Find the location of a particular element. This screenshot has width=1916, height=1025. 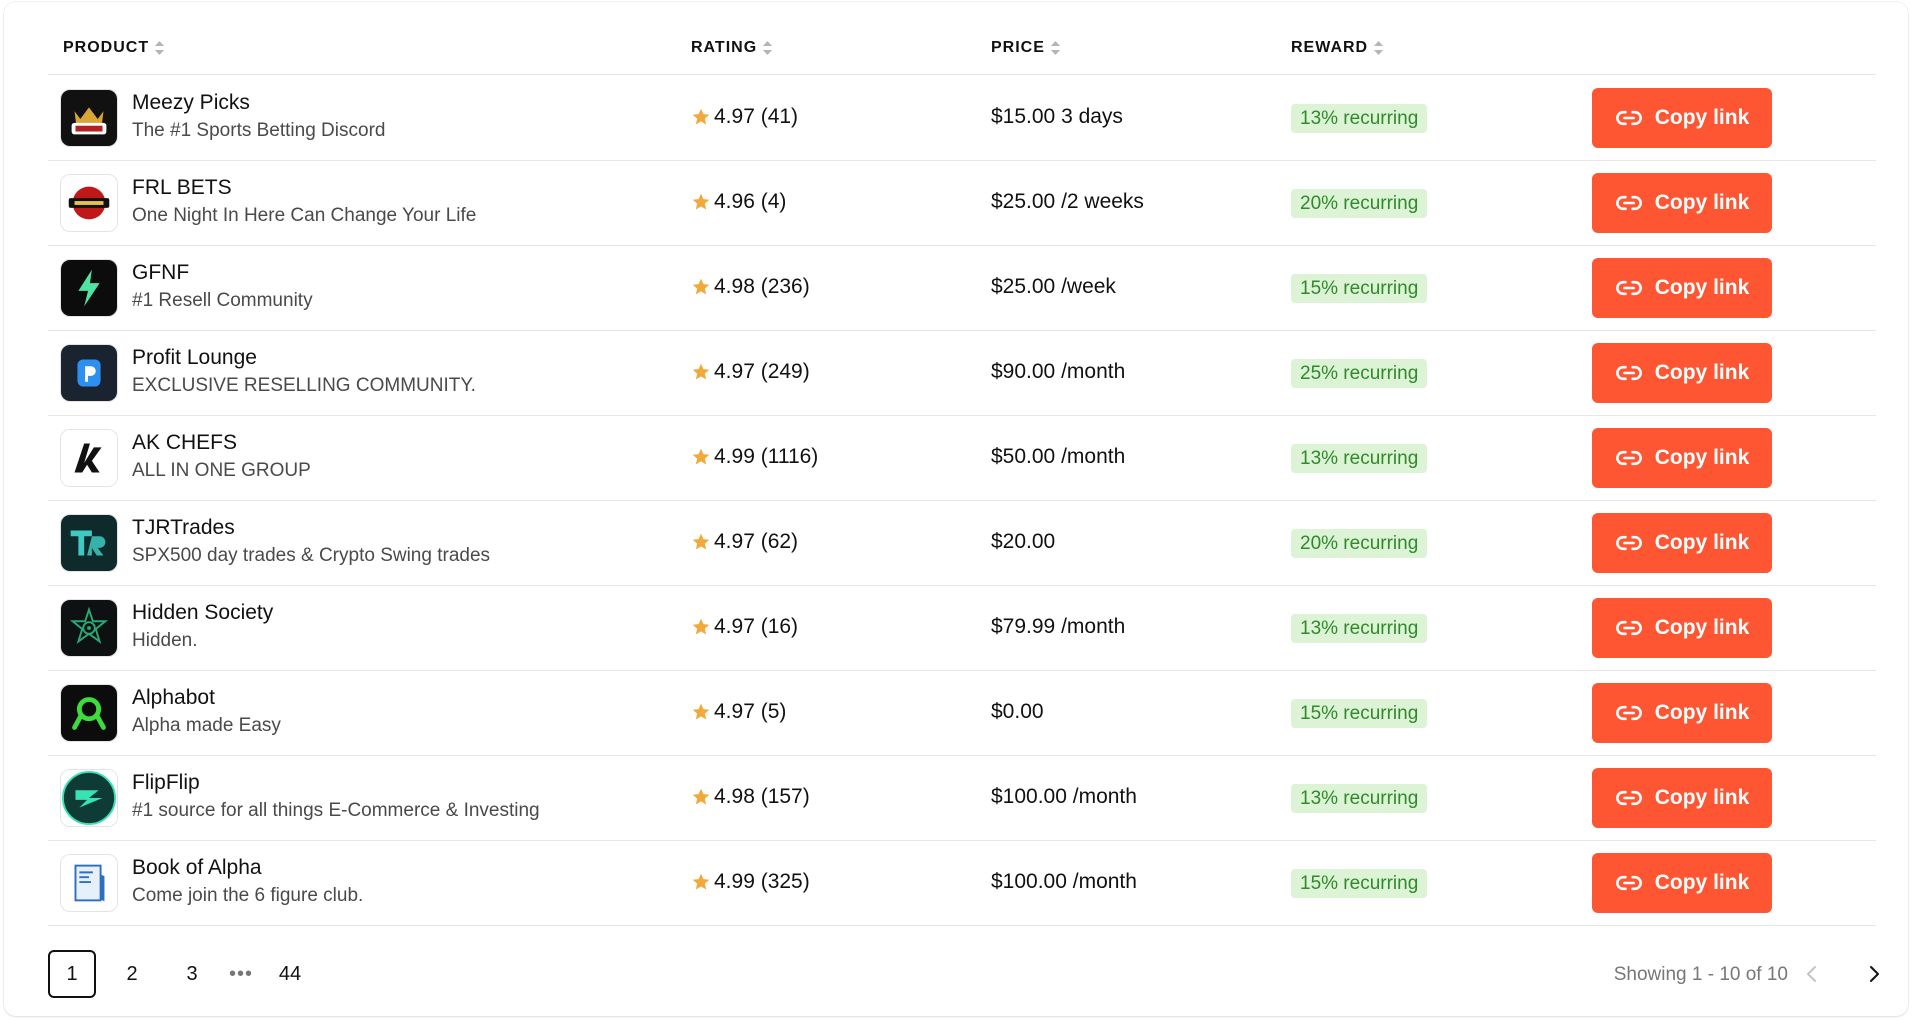

chevron-right-icon is located at coordinates (1874, 974).